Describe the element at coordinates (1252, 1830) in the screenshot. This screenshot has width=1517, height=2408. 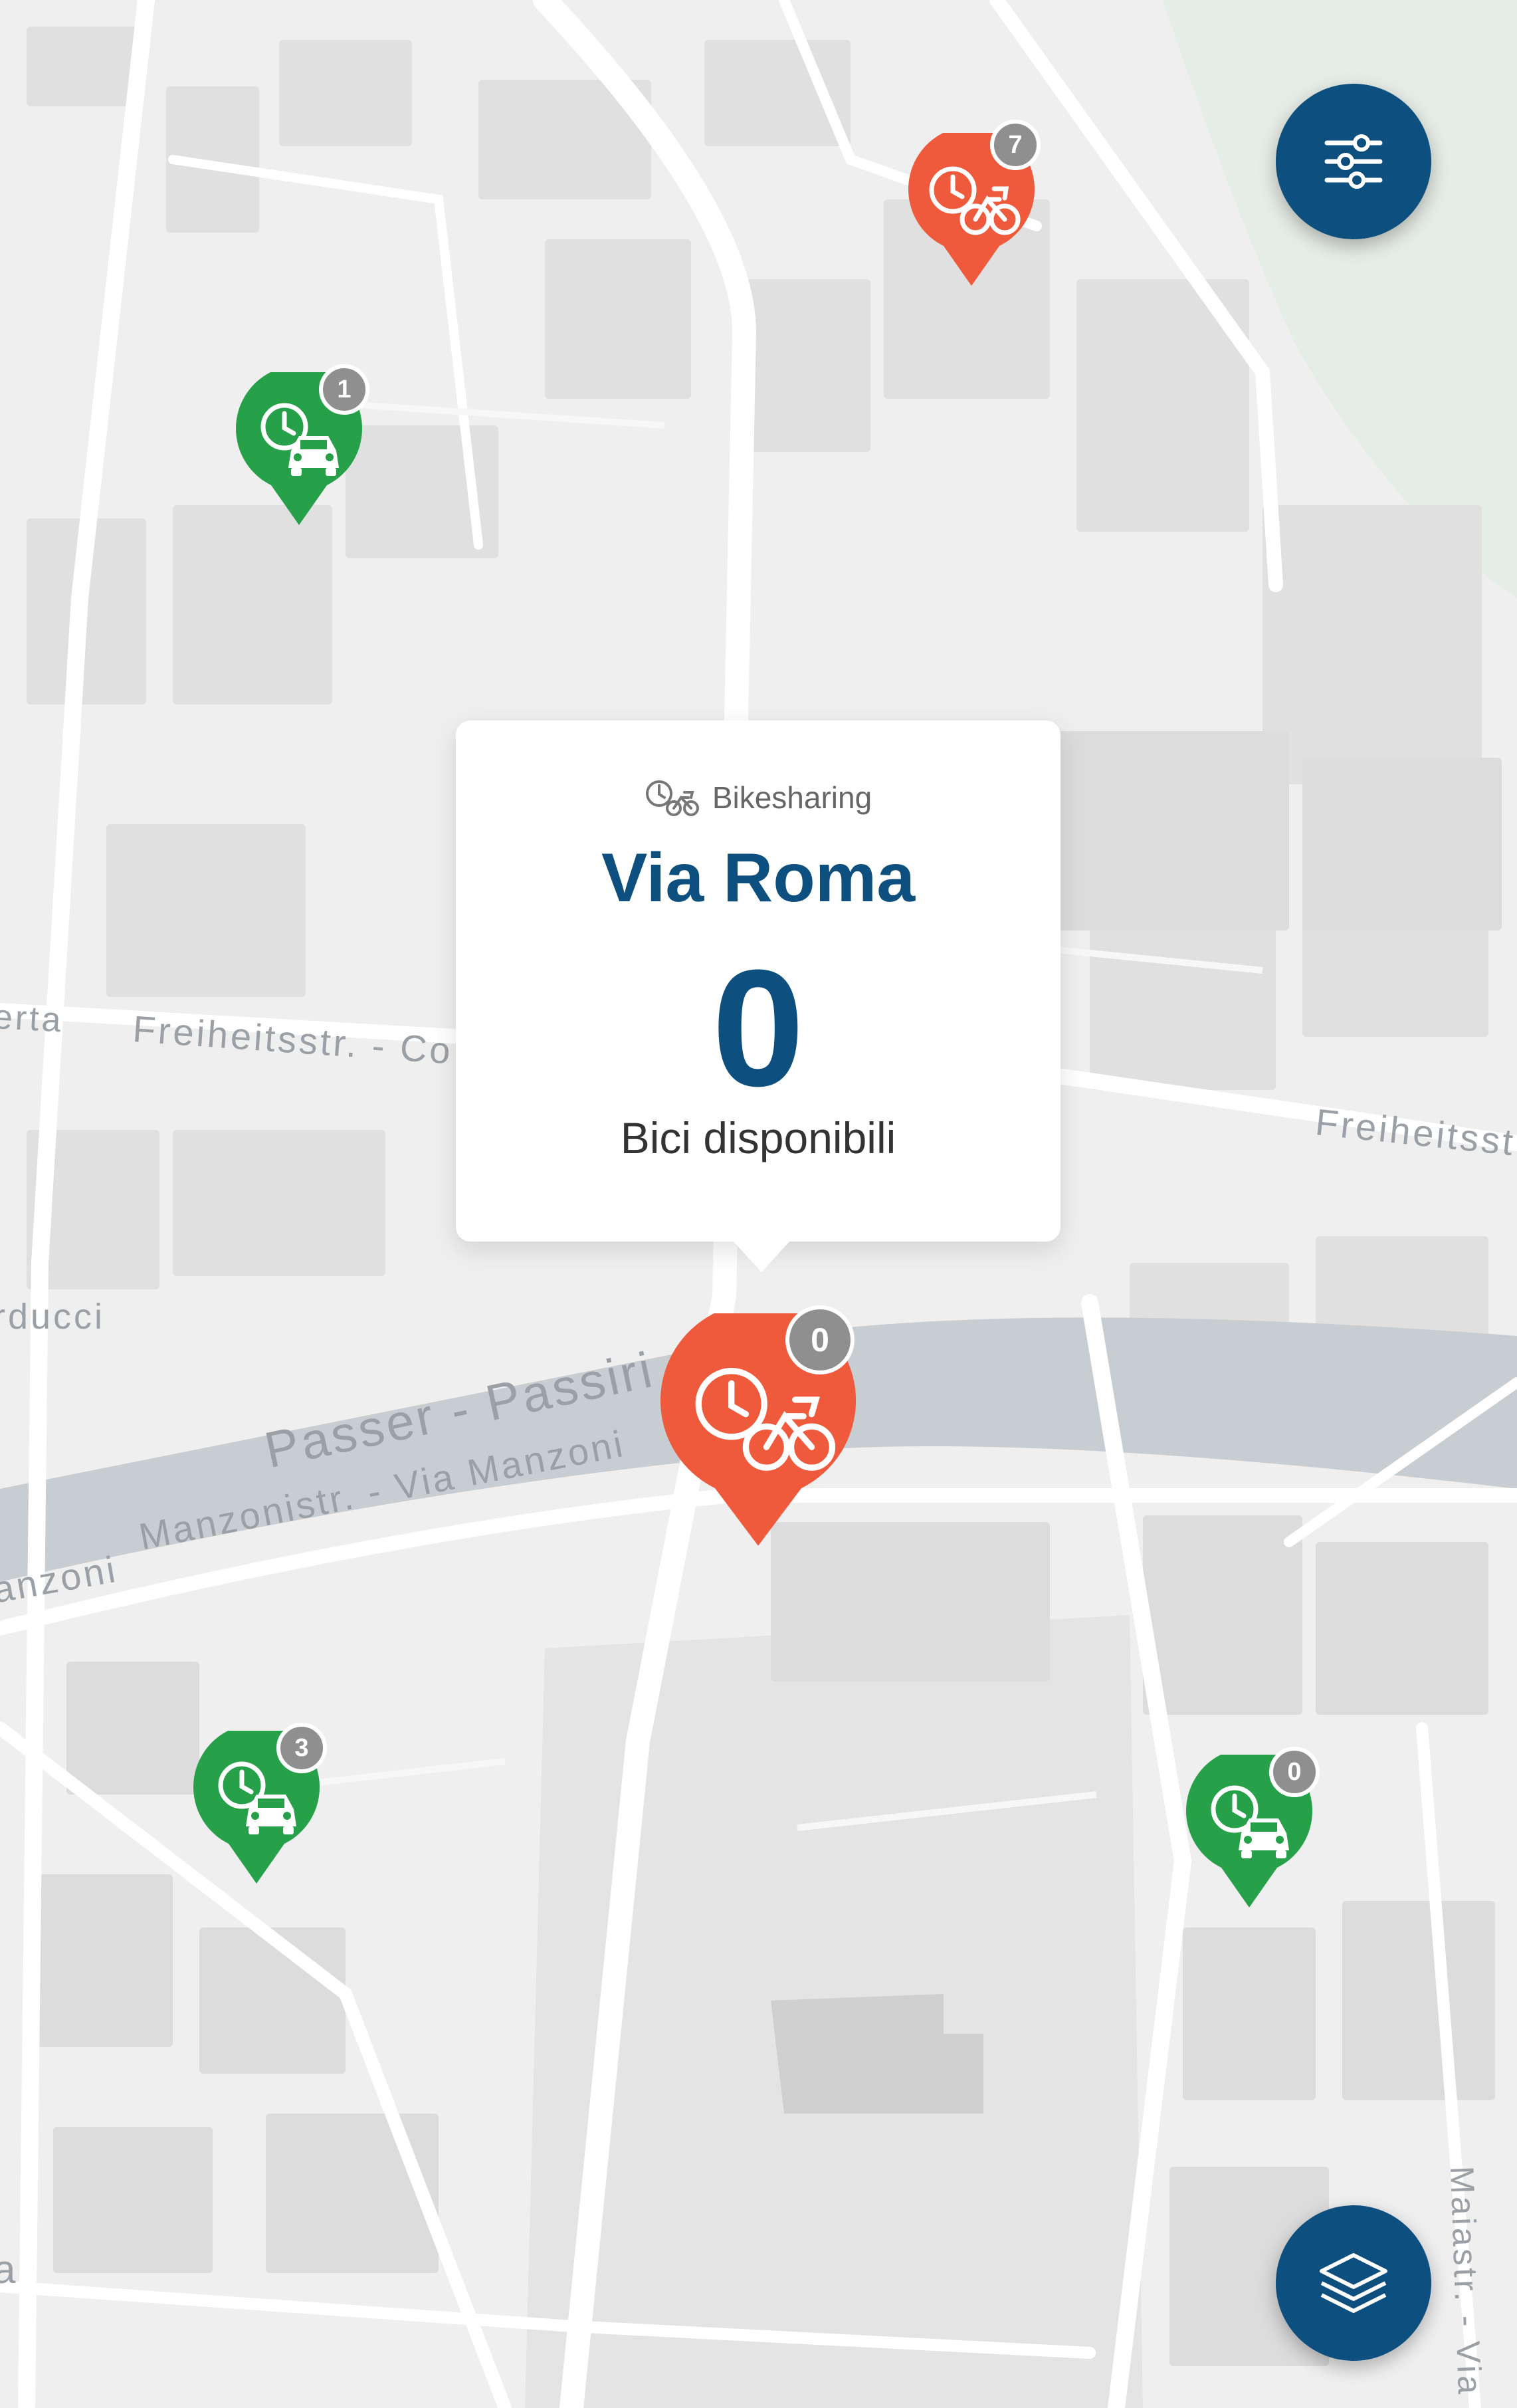
I see `carsharing-station-marker: 0` at that location.